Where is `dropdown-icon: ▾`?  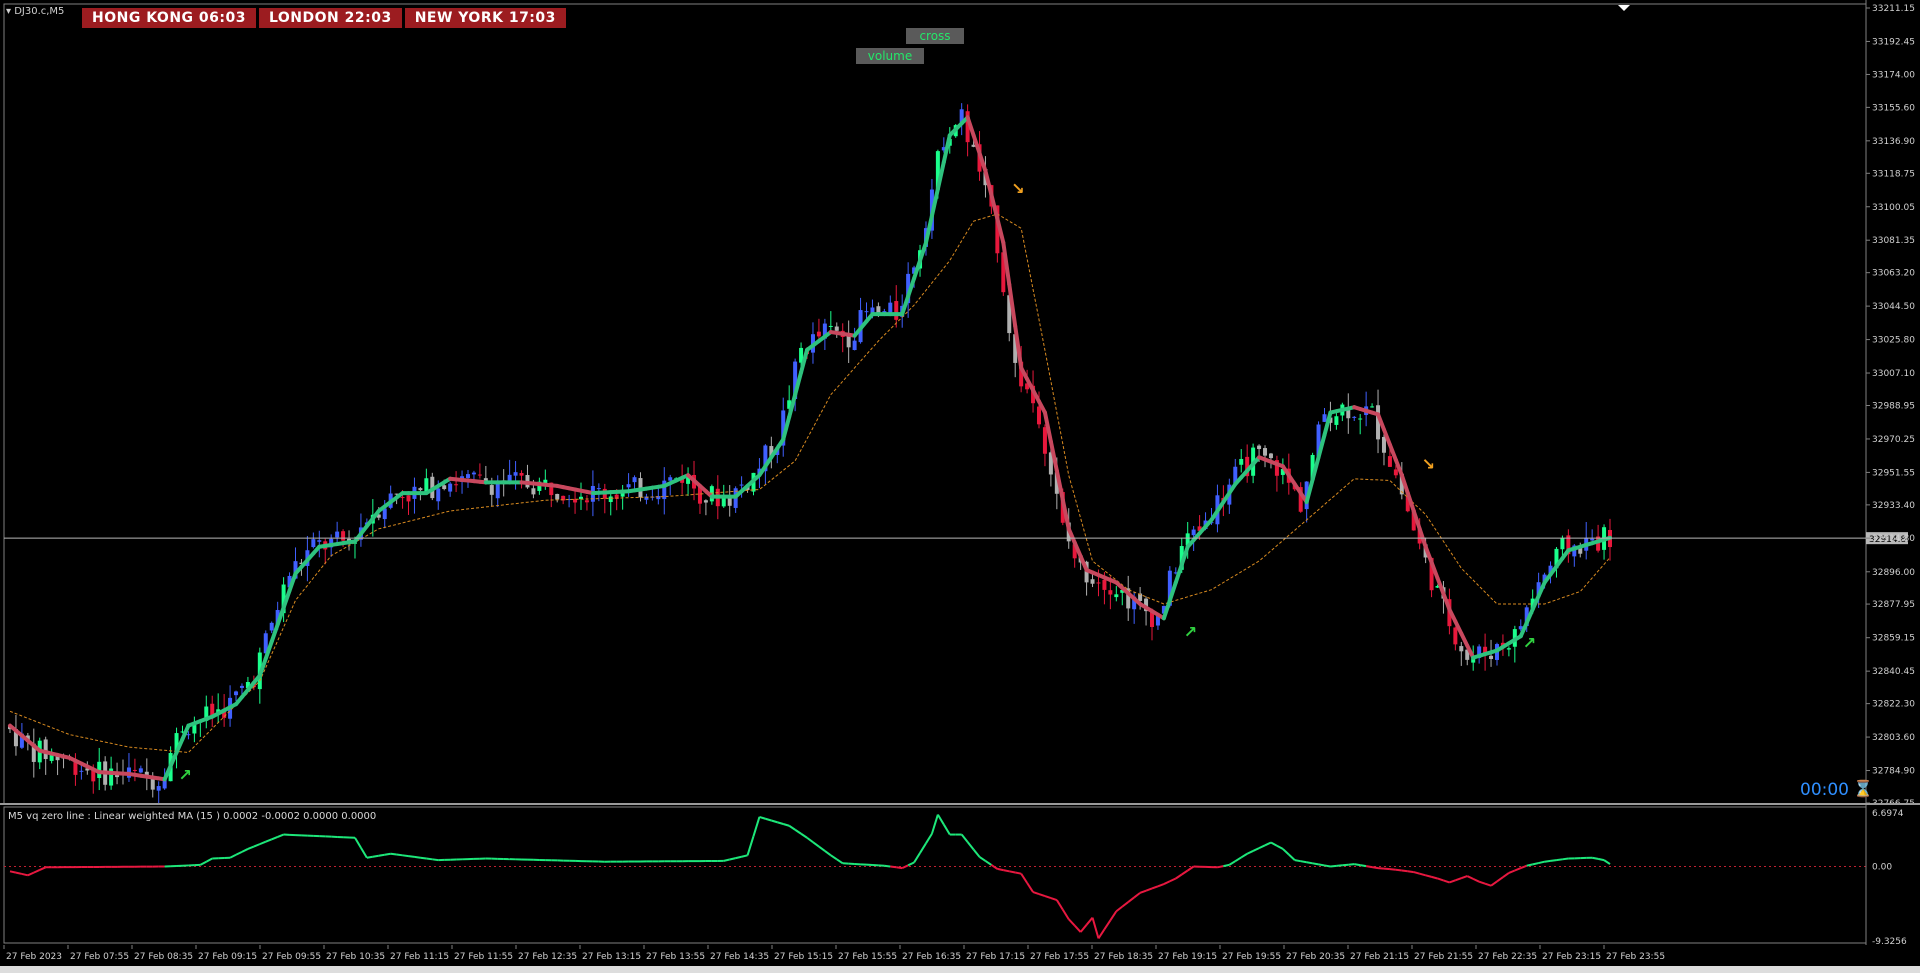
dropdown-icon: ▾ is located at coordinates (10, 11).